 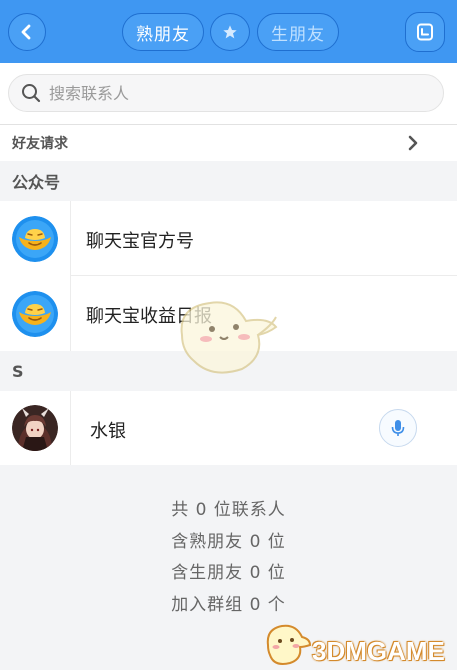 I want to click on star-filter-button, so click(x=230, y=32).